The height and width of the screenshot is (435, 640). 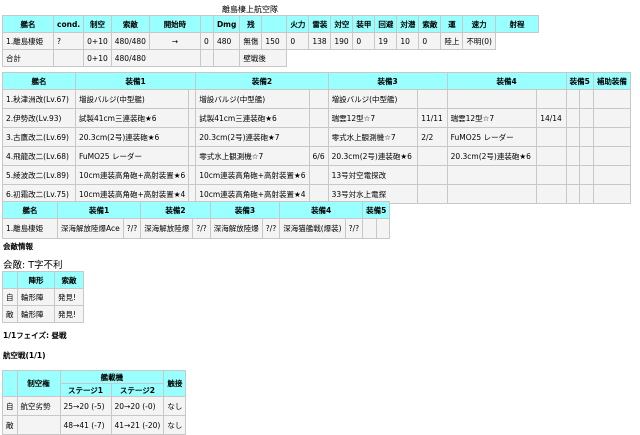 What do you see at coordinates (452, 24) in the screenshot?
I see `col-luck: 運` at bounding box center [452, 24].